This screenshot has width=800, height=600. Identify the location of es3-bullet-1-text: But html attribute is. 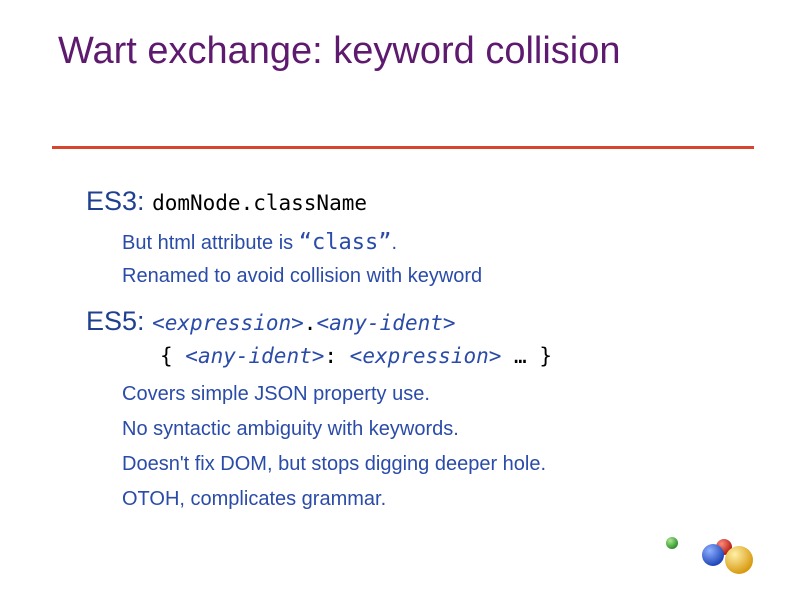
(210, 243).